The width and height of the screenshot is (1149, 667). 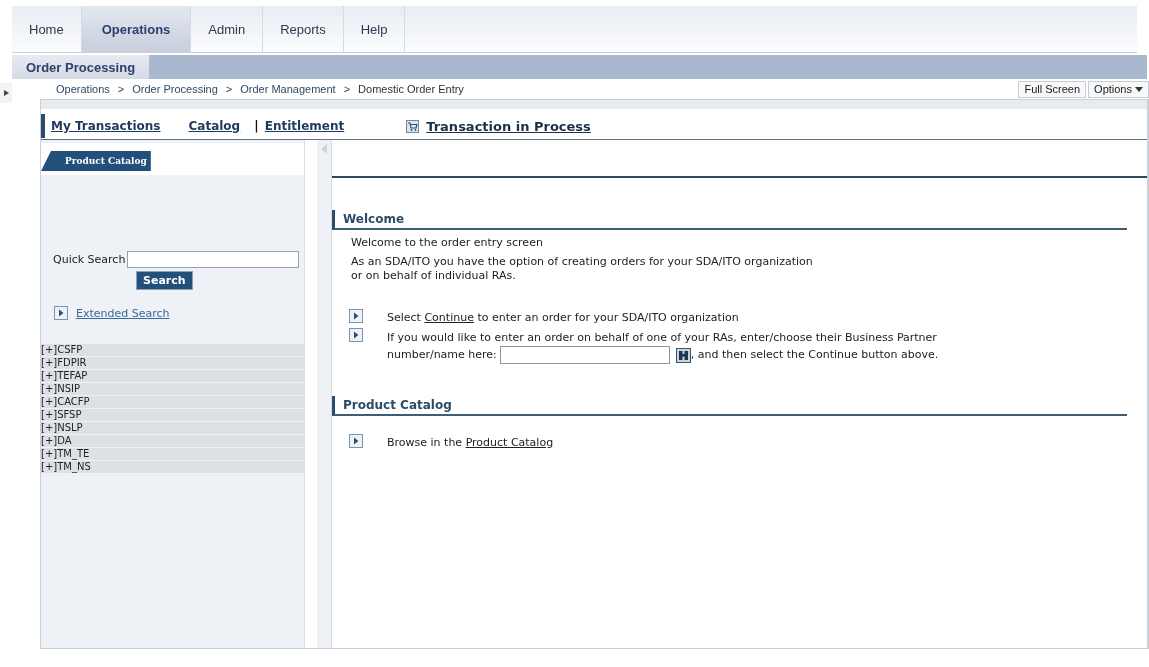 I want to click on search-button: Search, so click(x=164, y=280).